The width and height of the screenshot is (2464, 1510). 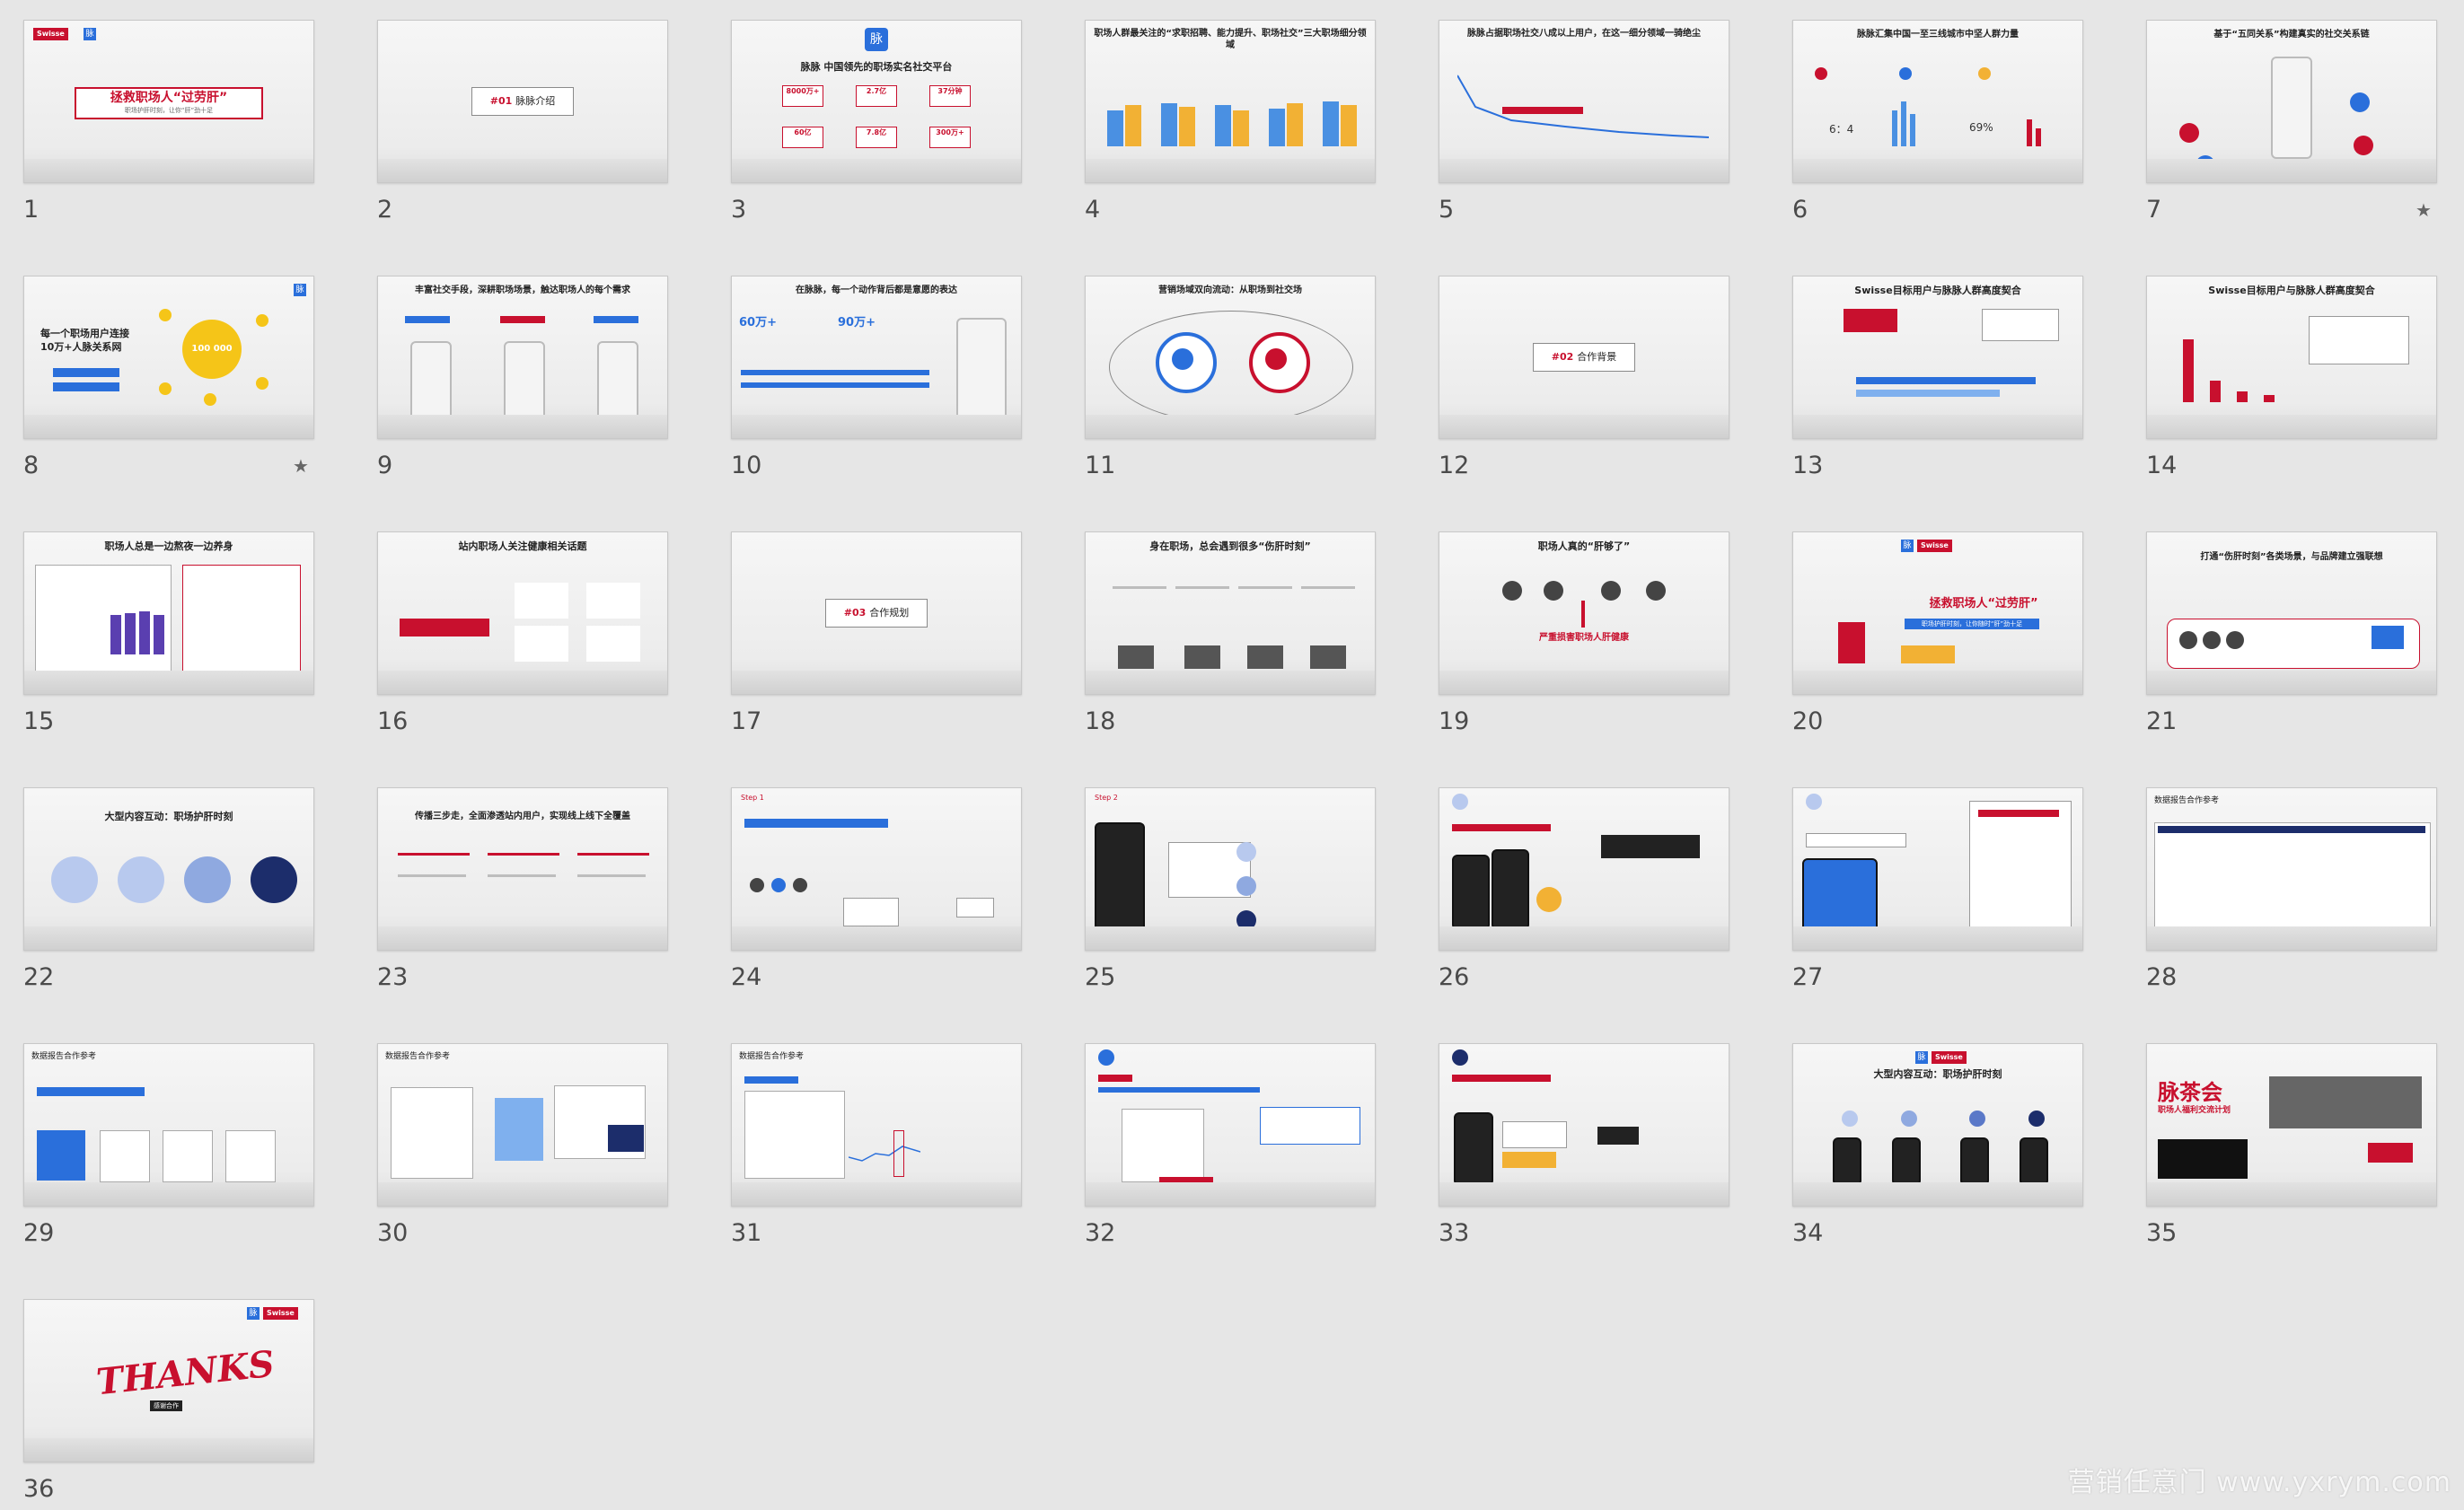 What do you see at coordinates (1230, 101) in the screenshot?
I see `slide-thumbnail: 职场人群最关注的“求职招聘、能力提升、职场社交”三大职场细分领域` at bounding box center [1230, 101].